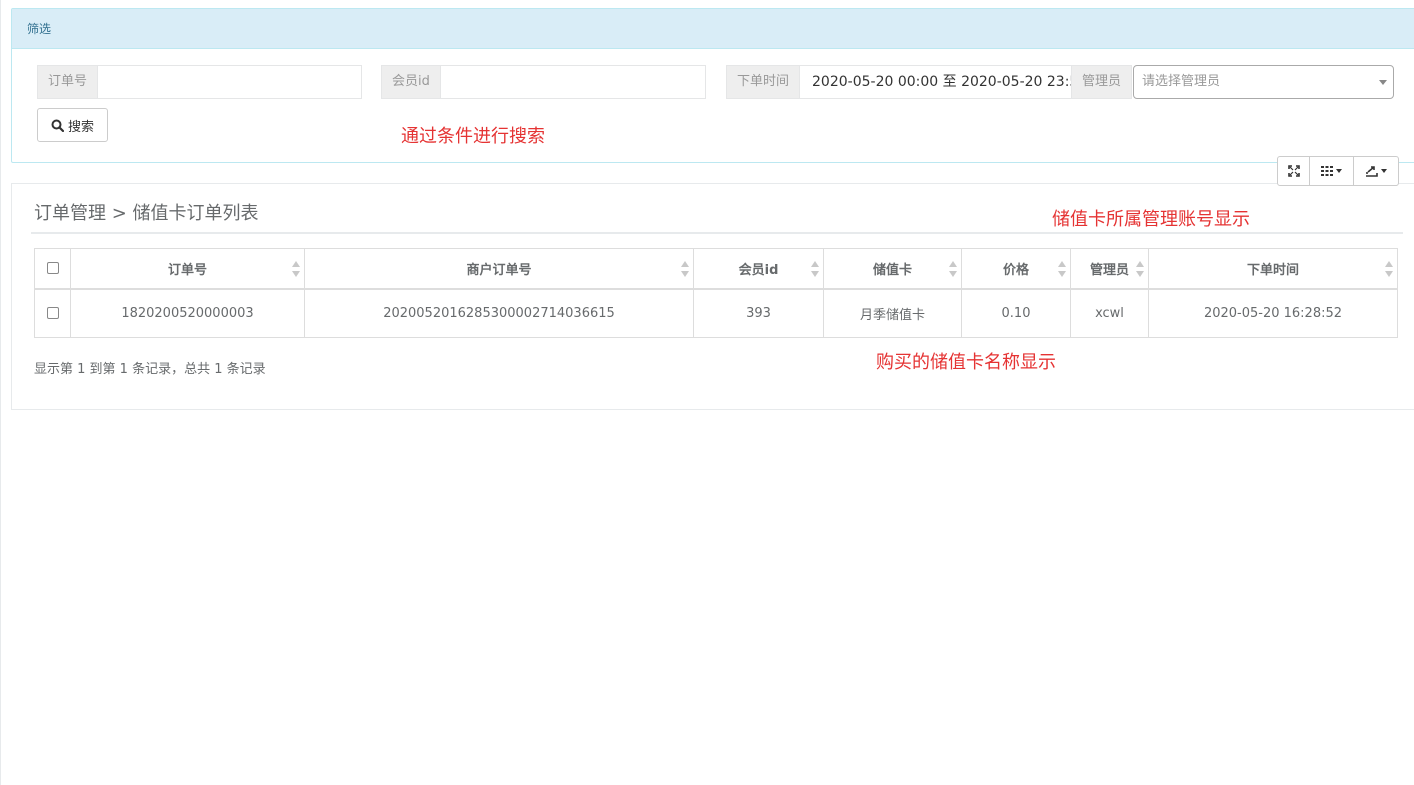  I want to click on column-header-card: 储值卡, so click(892, 269).